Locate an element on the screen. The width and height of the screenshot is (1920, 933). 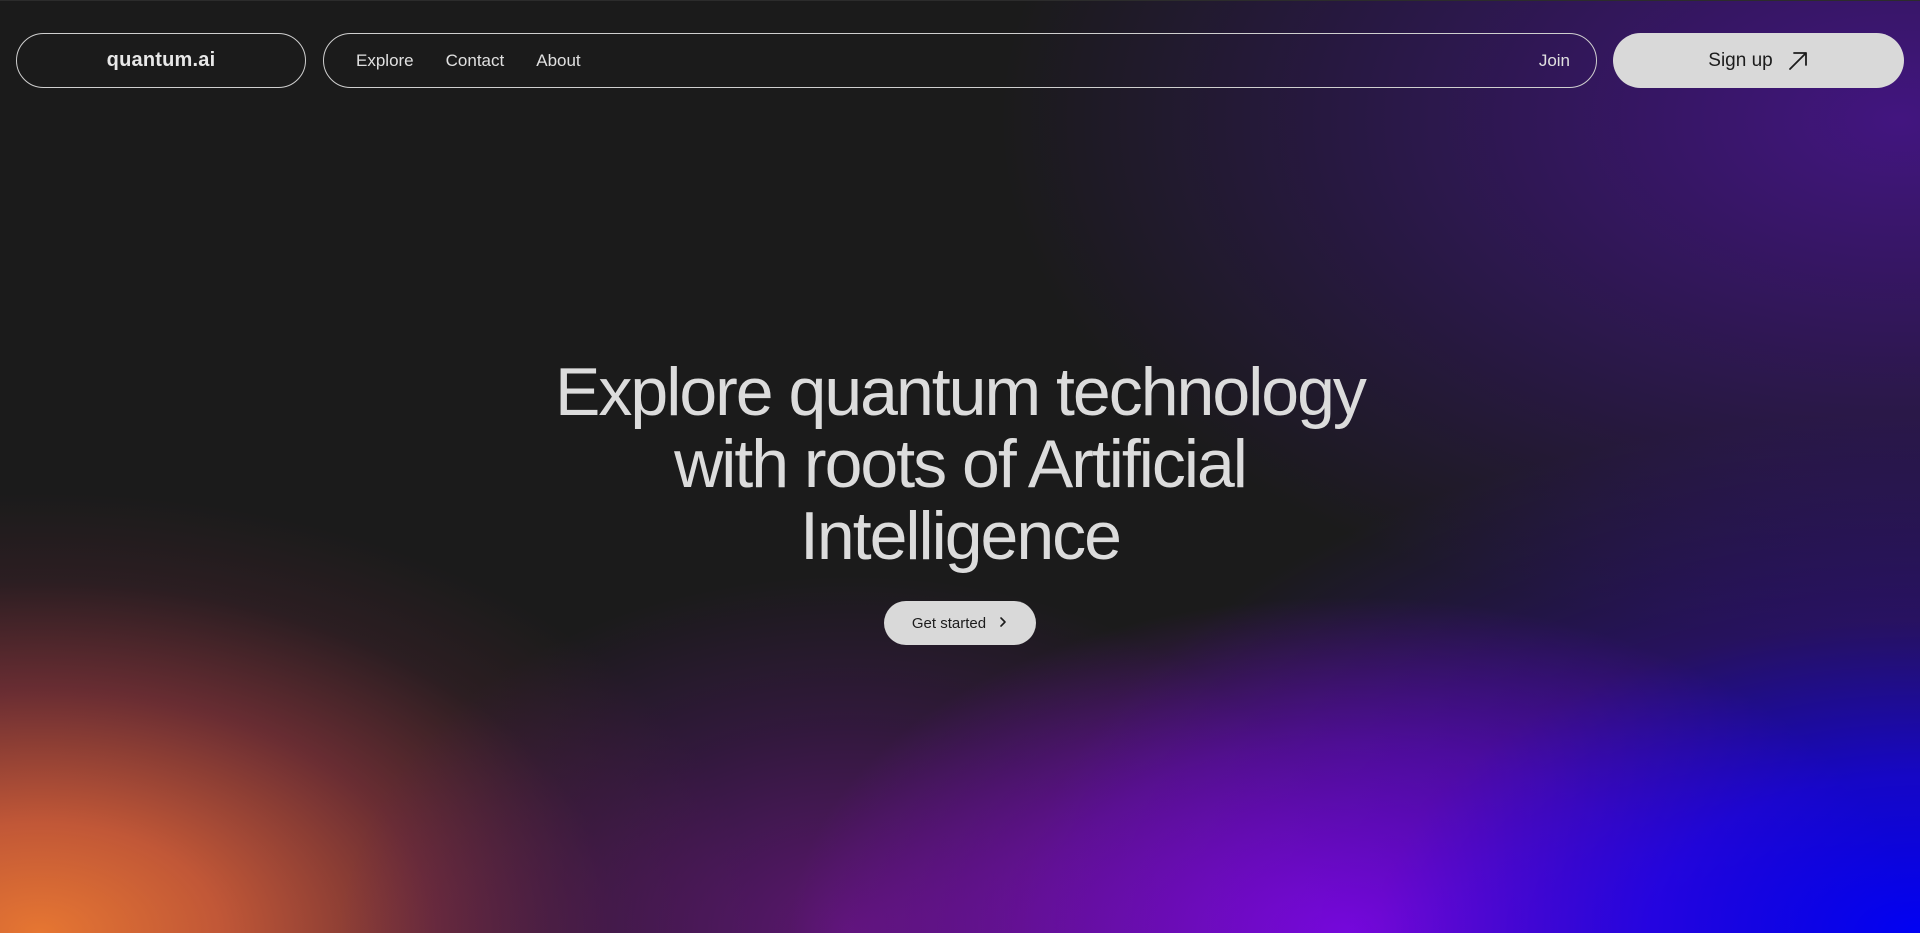
nav-link-explore: Explore is located at coordinates (385, 61).